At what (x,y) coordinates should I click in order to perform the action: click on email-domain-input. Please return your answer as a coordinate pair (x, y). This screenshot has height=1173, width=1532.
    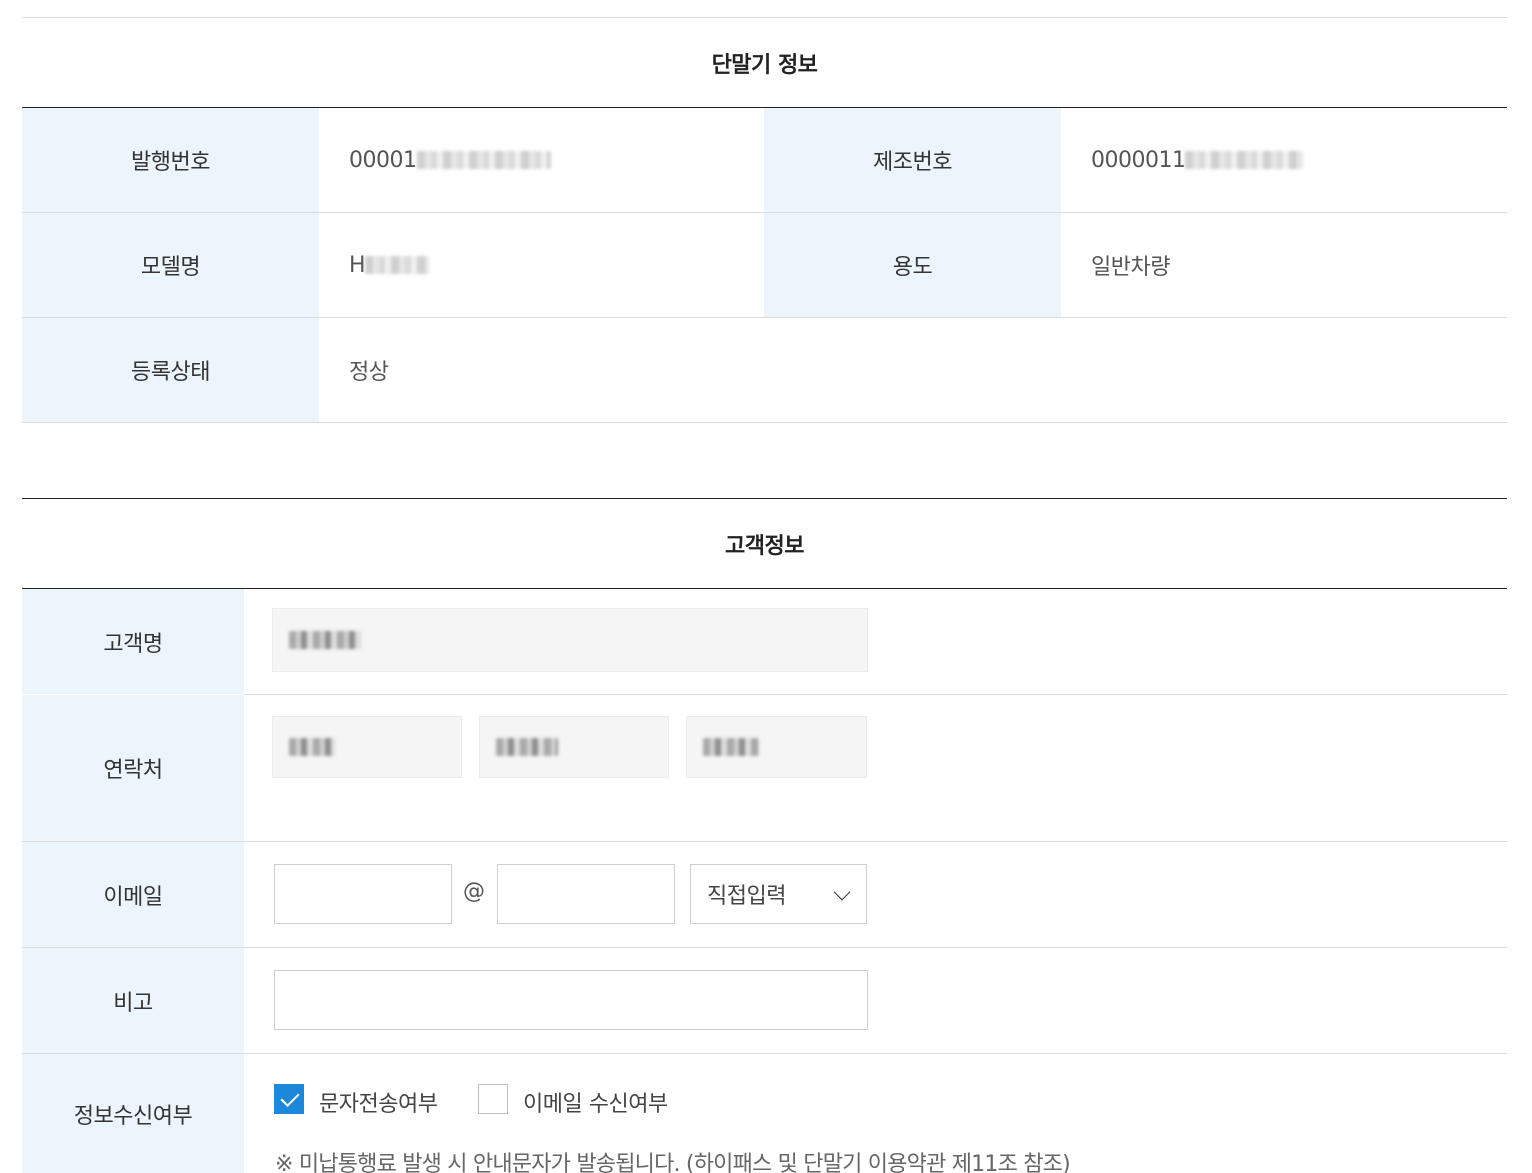
    Looking at the image, I should click on (586, 894).